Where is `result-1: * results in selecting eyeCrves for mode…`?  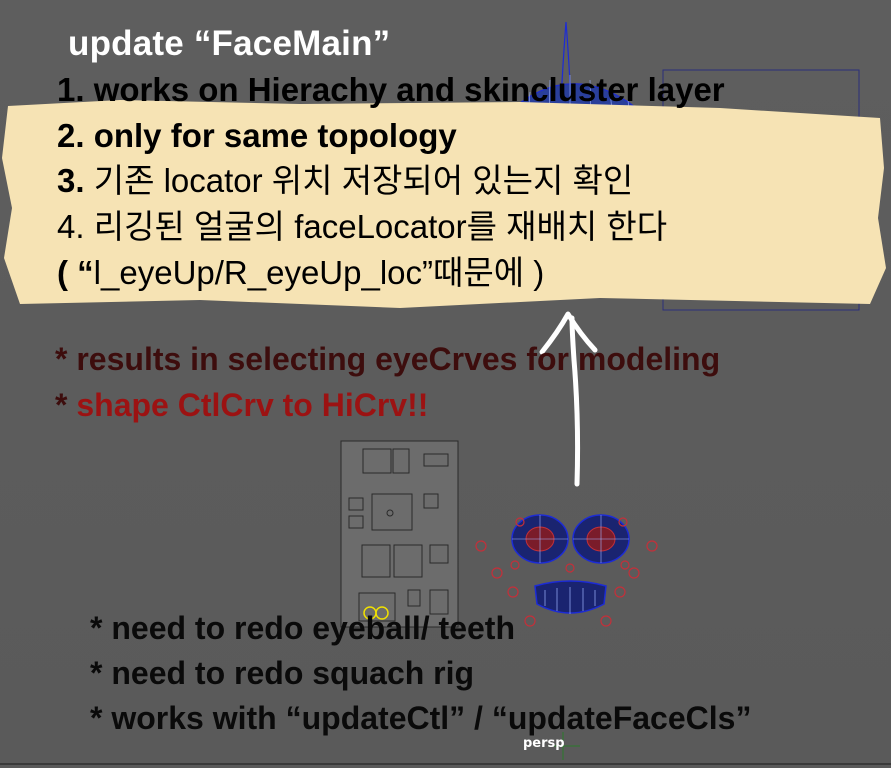 result-1: * results in selecting eyeCrves for mode… is located at coordinates (387, 359).